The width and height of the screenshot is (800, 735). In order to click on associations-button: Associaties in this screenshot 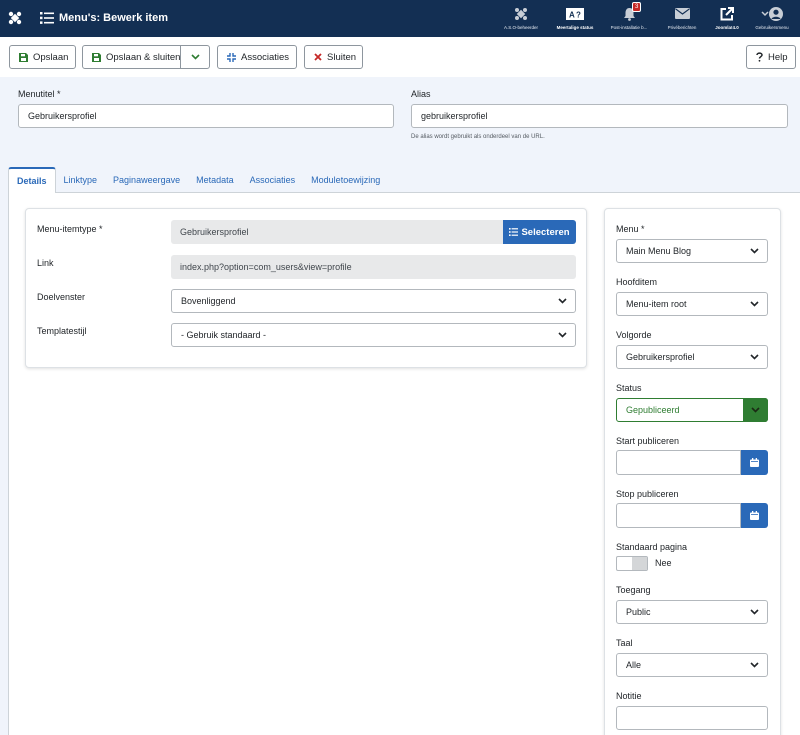, I will do `click(257, 57)`.